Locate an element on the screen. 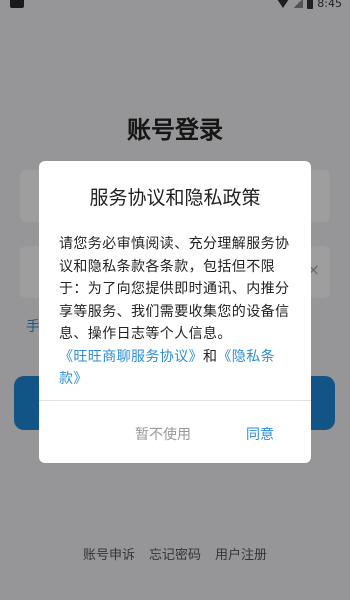 This screenshot has height=600, width=350. decline-button: 暂不使用 is located at coordinates (163, 434).